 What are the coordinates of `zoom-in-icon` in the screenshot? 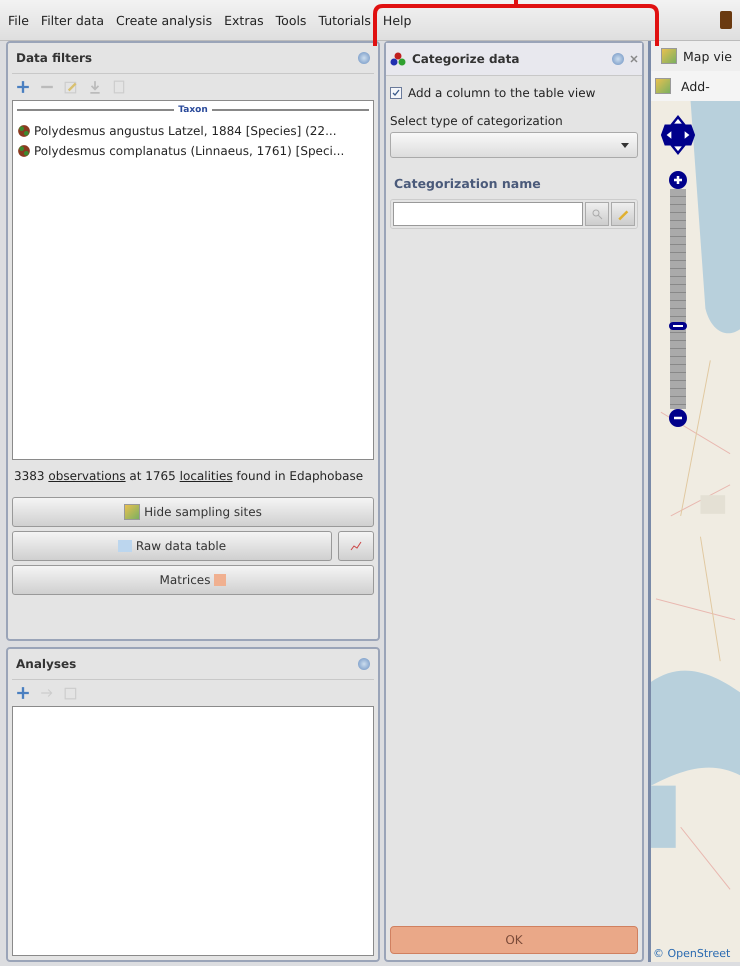 It's located at (678, 180).